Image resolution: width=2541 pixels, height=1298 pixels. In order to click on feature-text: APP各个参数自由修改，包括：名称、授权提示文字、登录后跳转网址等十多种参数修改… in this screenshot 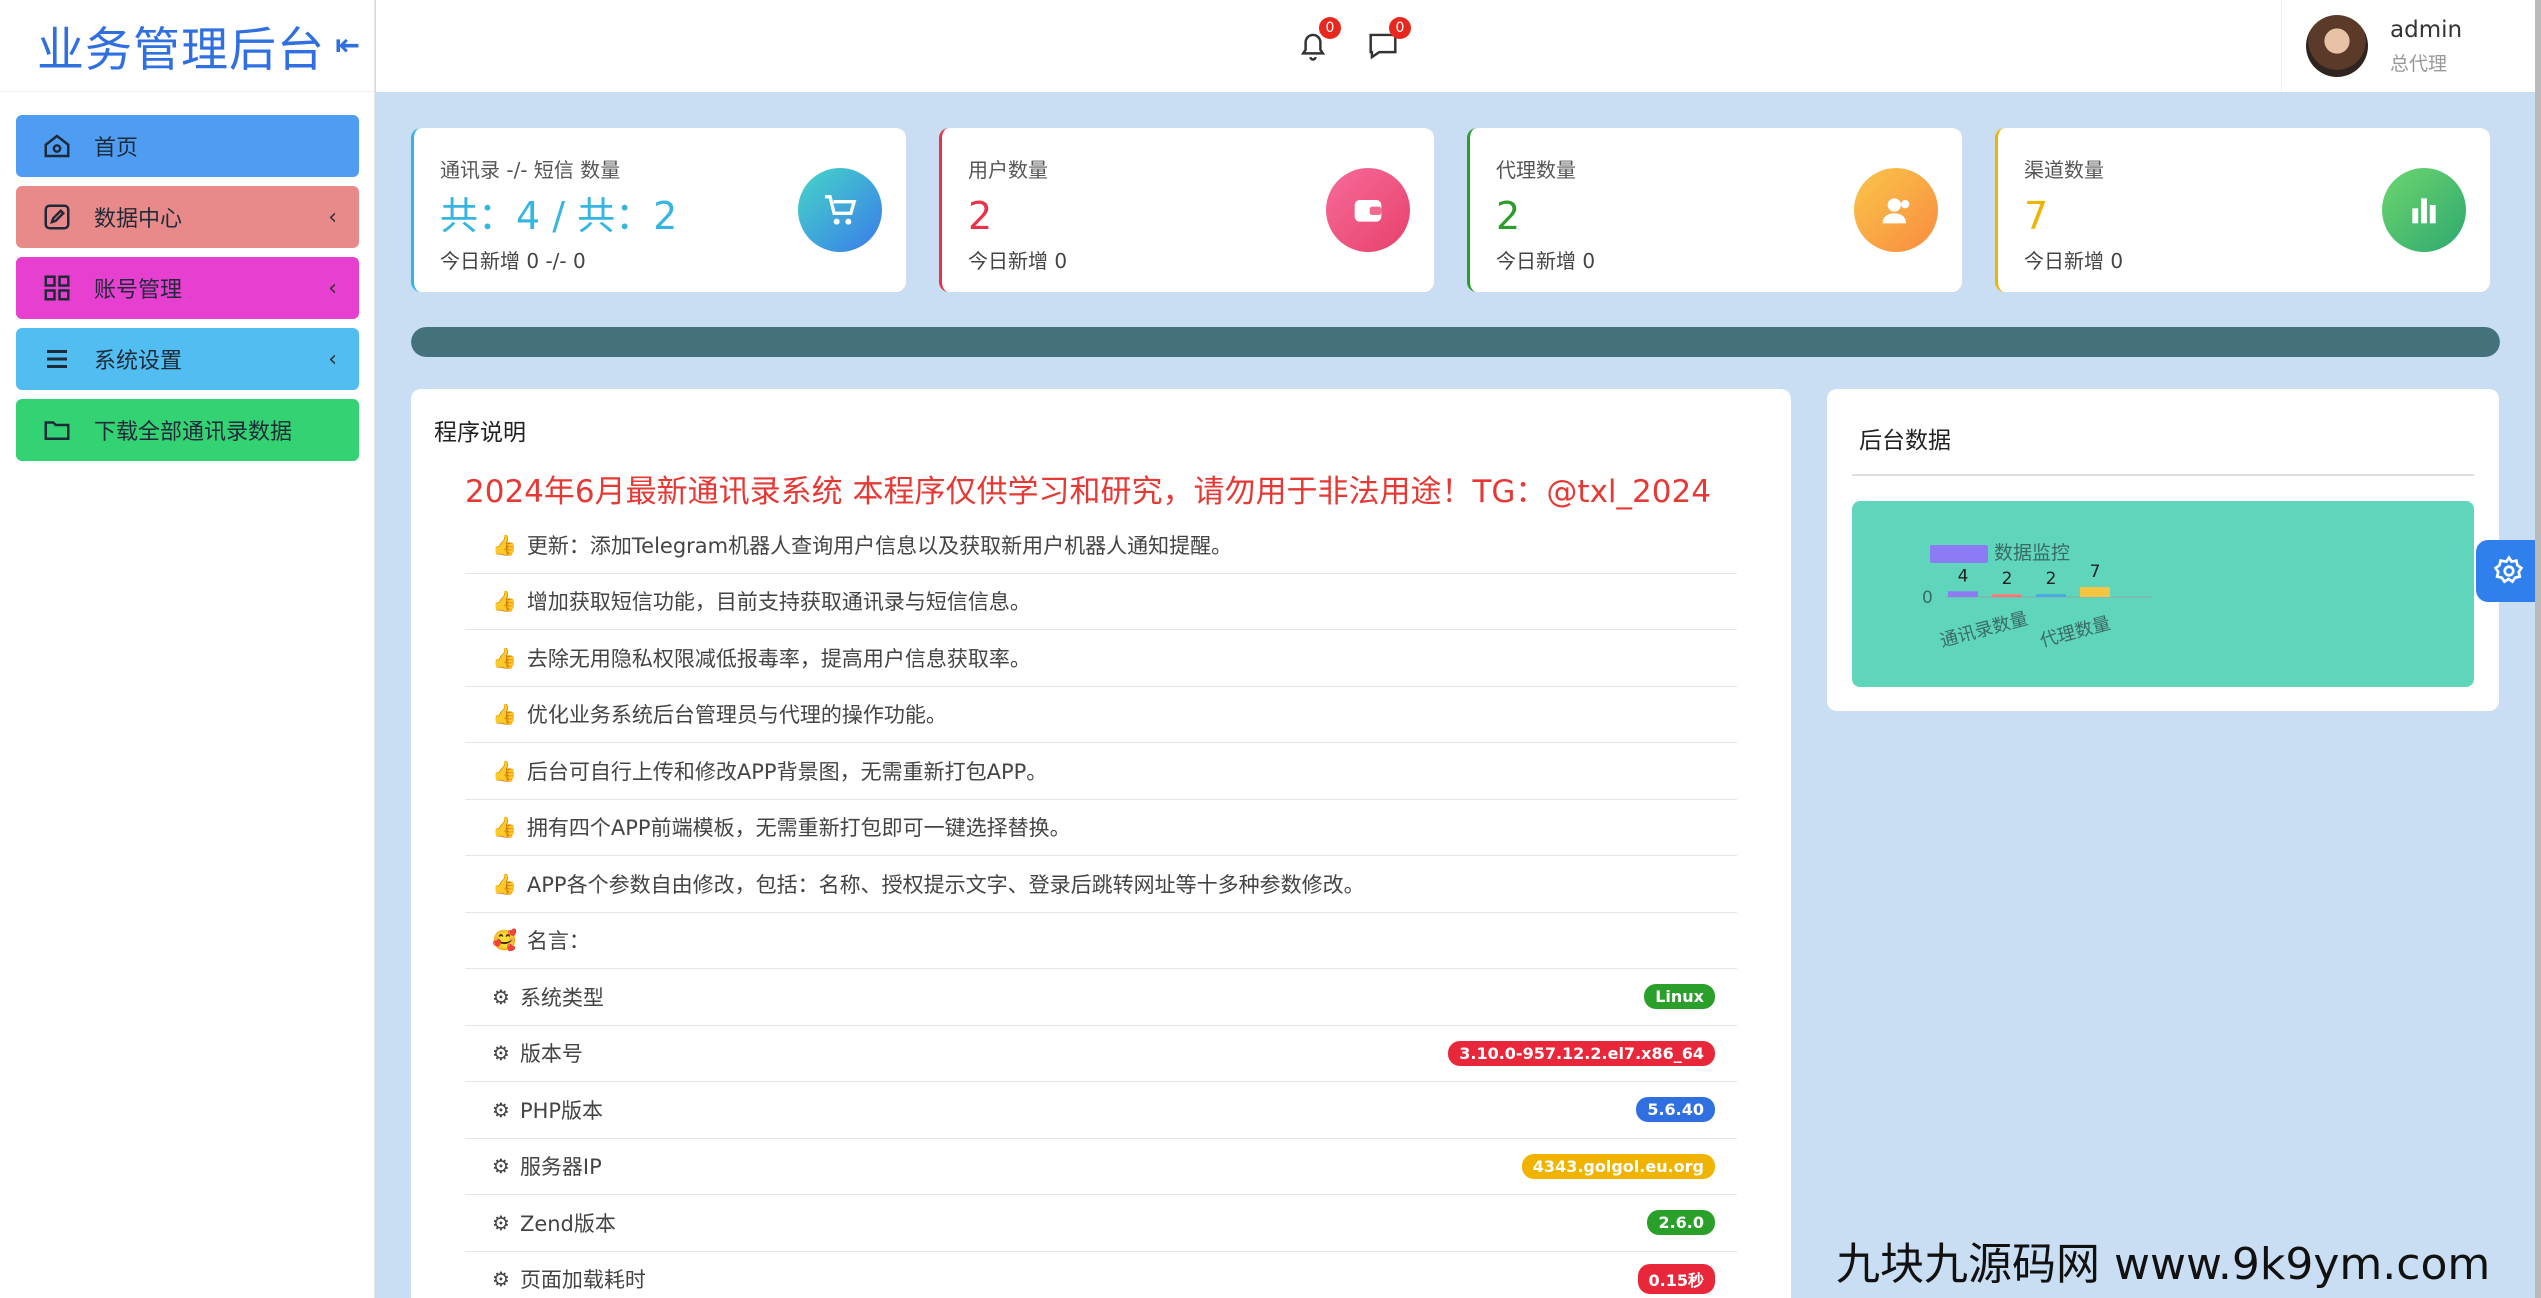, I will do `click(945, 884)`.